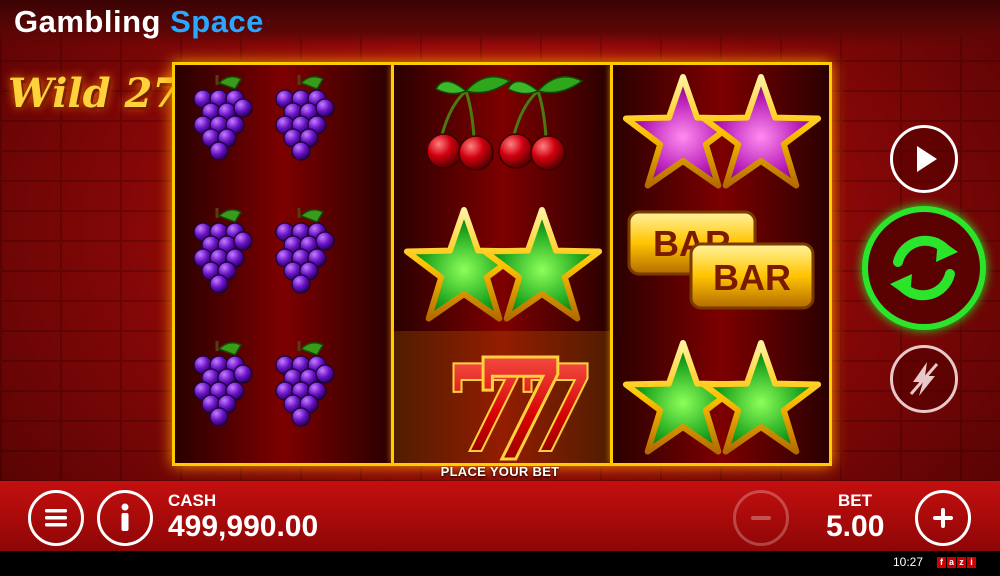  I want to click on symbol-bar: BAR BAR, so click(721, 264).